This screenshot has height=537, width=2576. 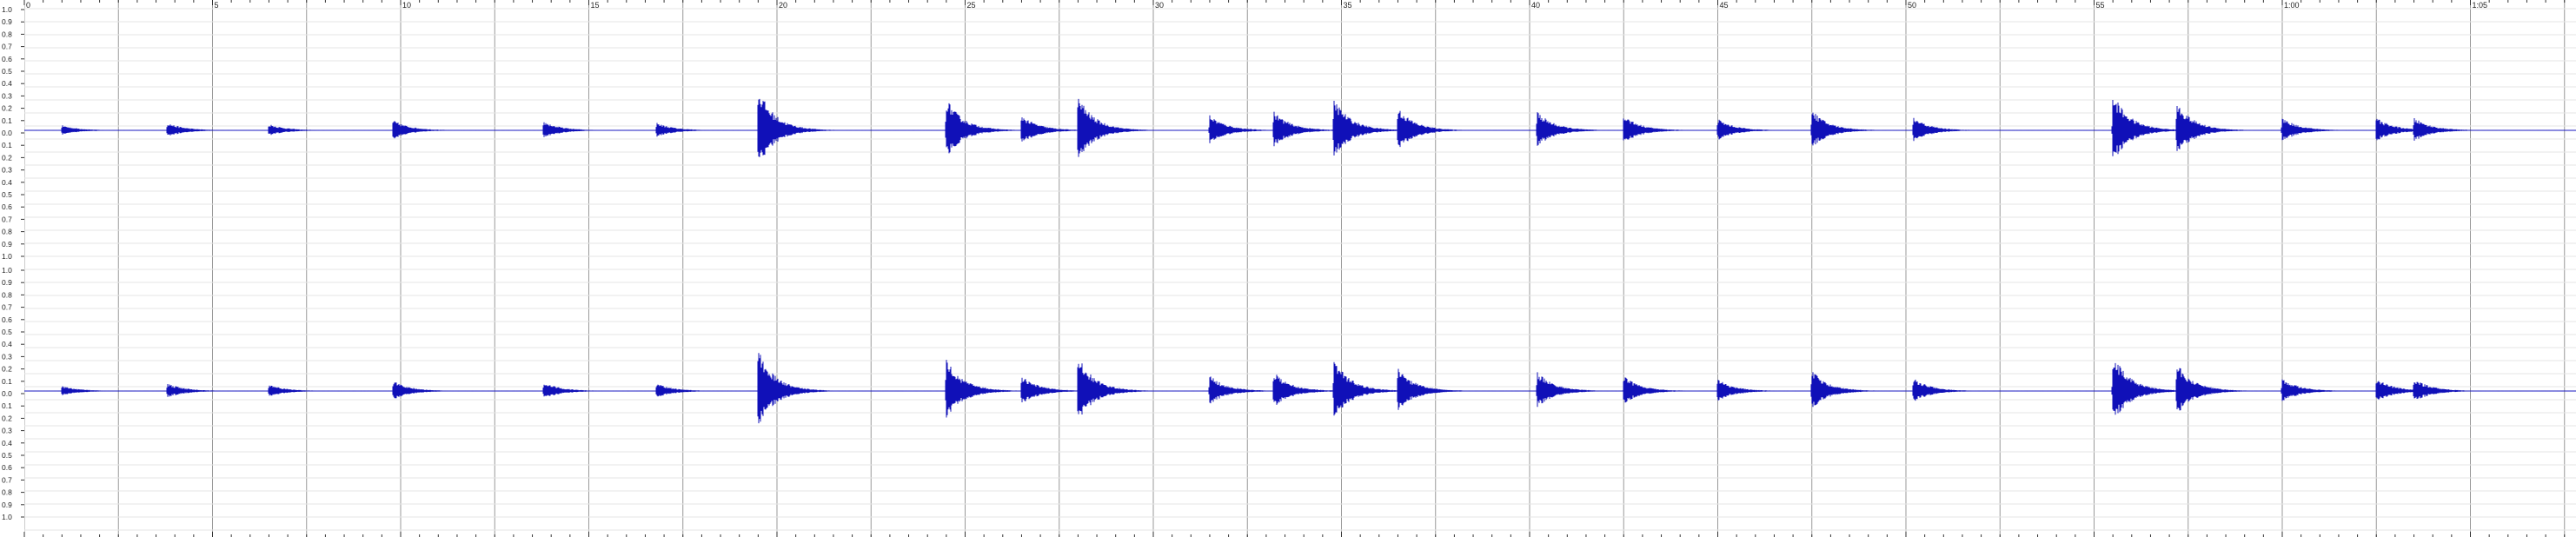 I want to click on ruler-label: 55, so click(x=2100, y=5).